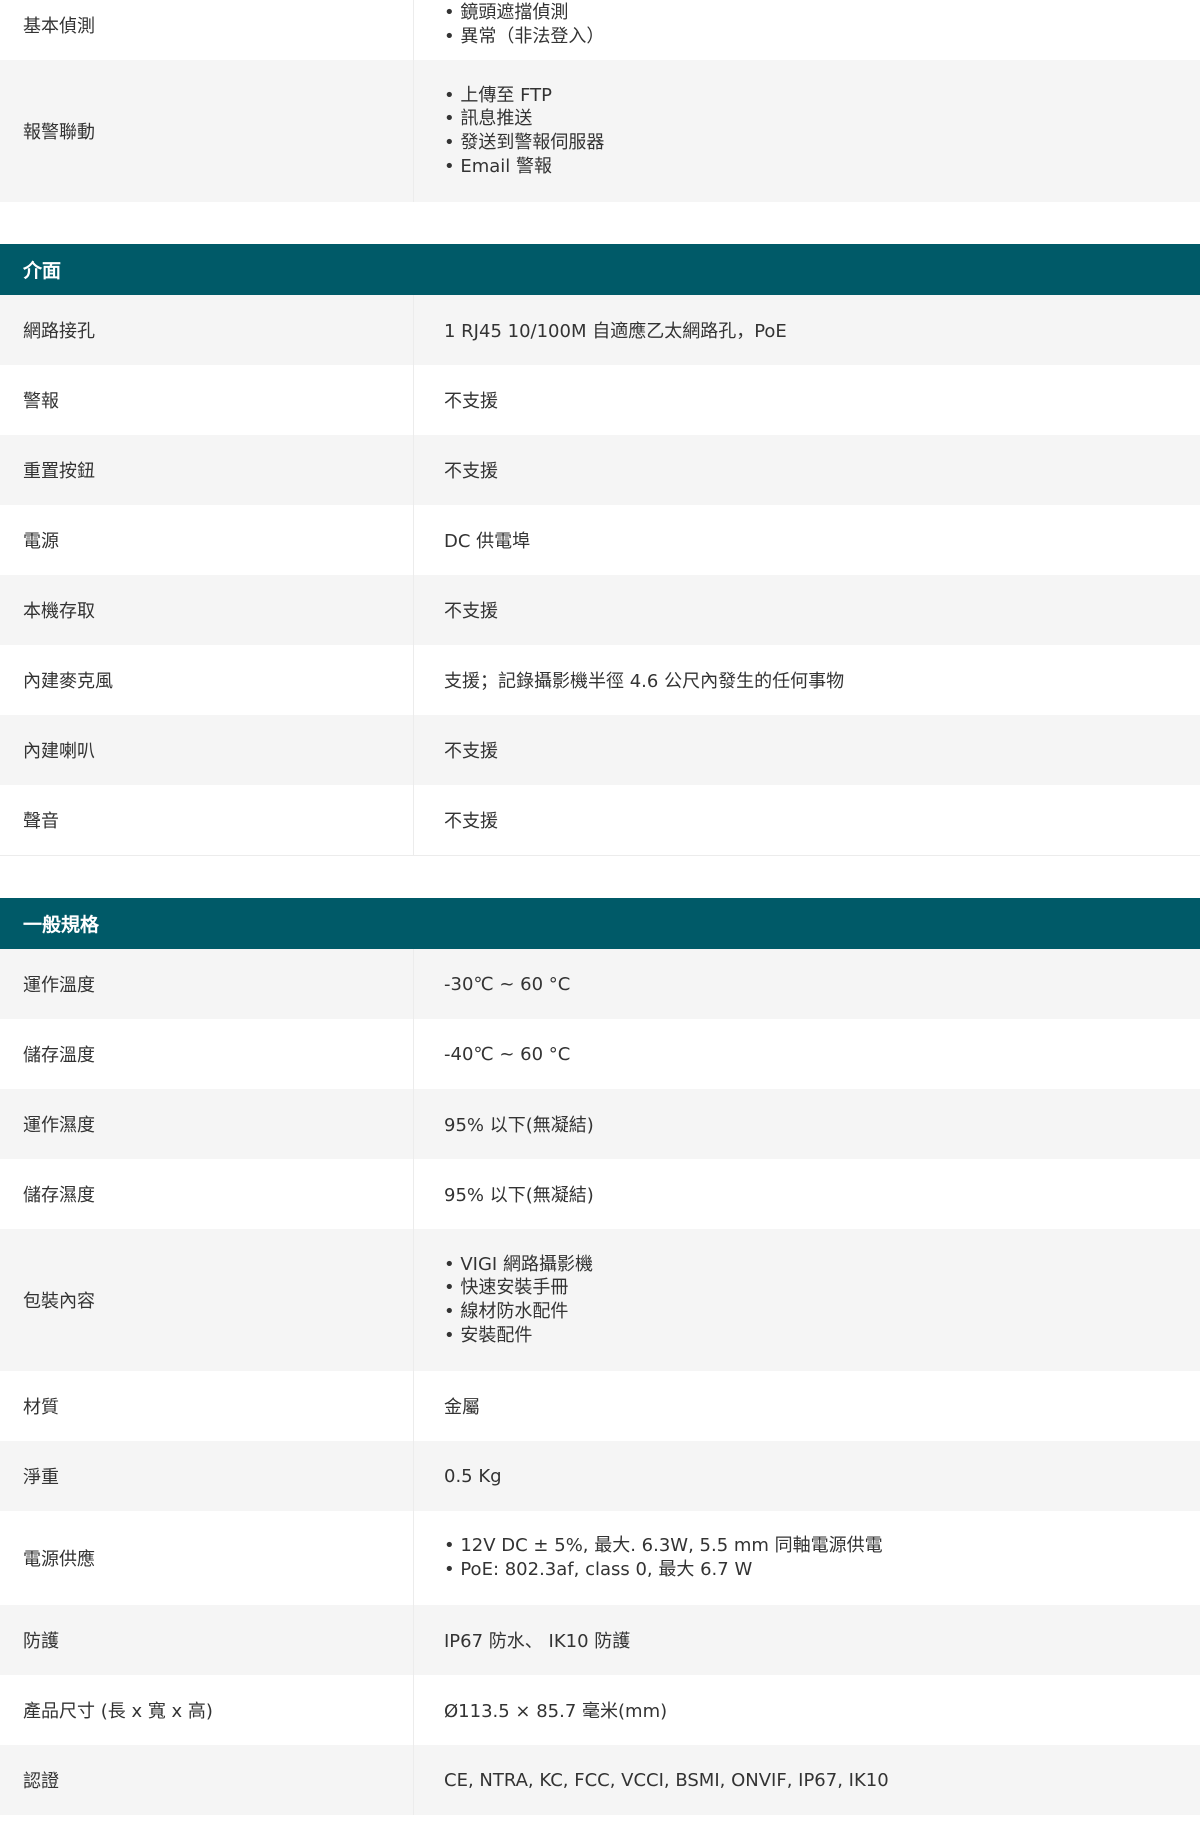 Image resolution: width=1200 pixels, height=1845 pixels. I want to click on spec-label: 網路接孔, so click(207, 330).